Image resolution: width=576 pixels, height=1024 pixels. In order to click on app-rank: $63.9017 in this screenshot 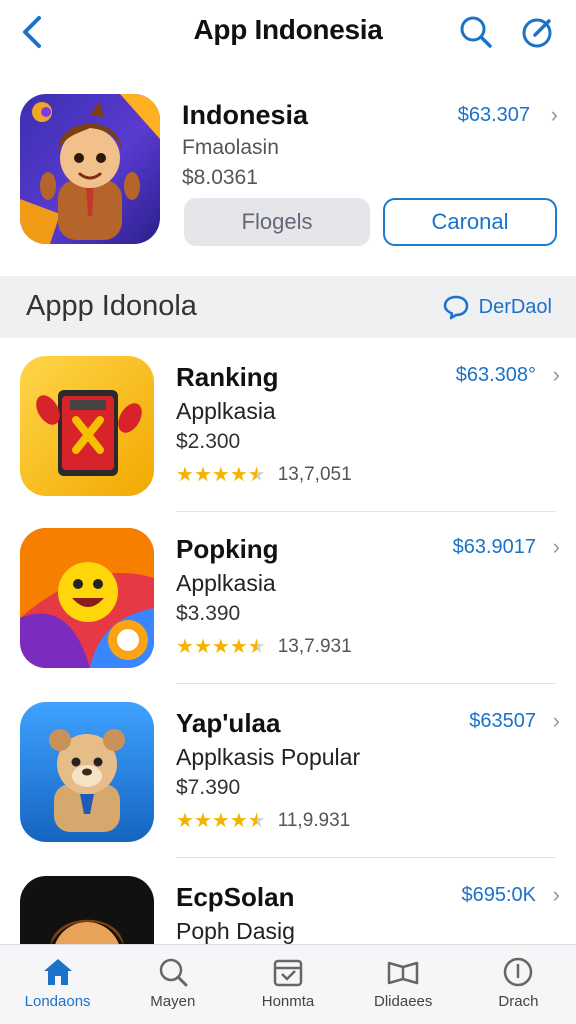, I will do `click(494, 547)`.